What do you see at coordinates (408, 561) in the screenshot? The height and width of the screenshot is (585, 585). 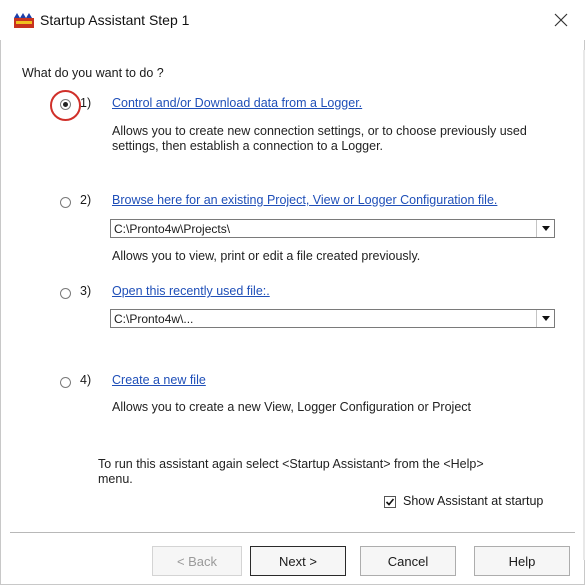 I see `cancel-button: Cancel` at bounding box center [408, 561].